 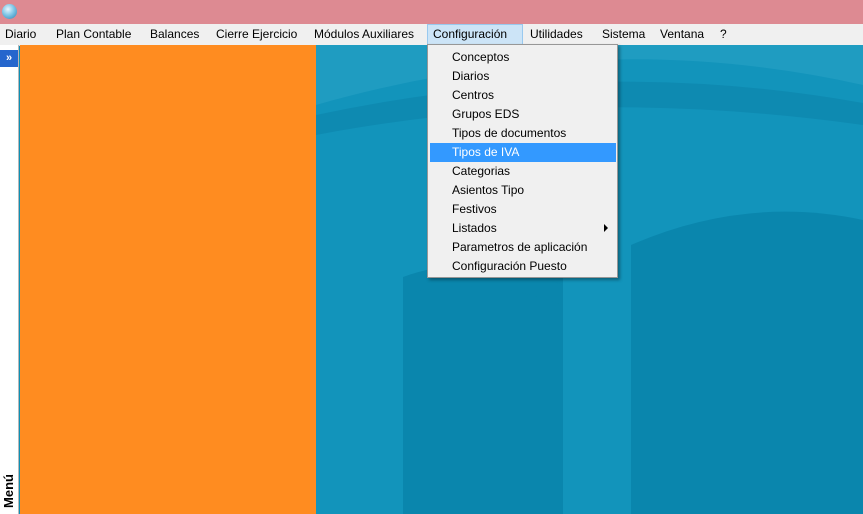 What do you see at coordinates (474, 228) in the screenshot?
I see `menu-item-listados-label: Listados` at bounding box center [474, 228].